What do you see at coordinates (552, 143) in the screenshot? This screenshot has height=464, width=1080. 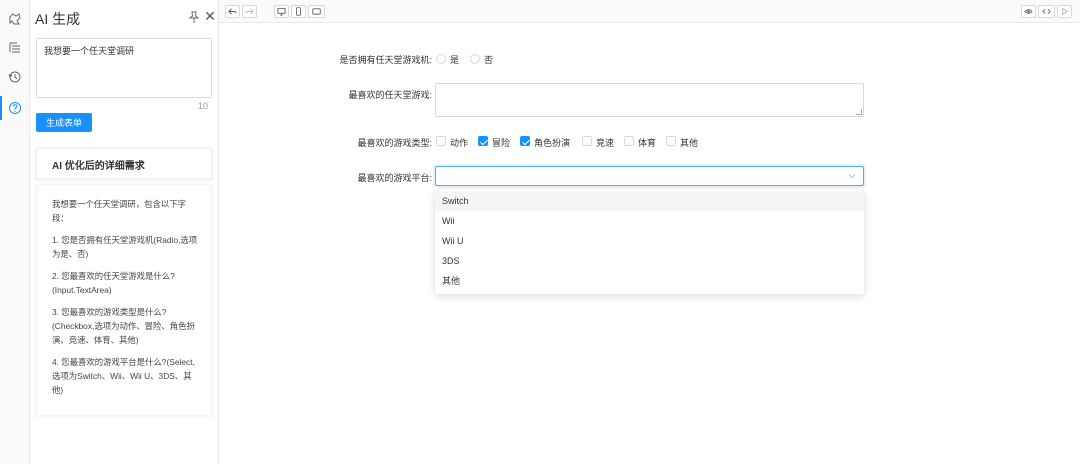 I see `checkbox-rpg-label: 角色扮演` at bounding box center [552, 143].